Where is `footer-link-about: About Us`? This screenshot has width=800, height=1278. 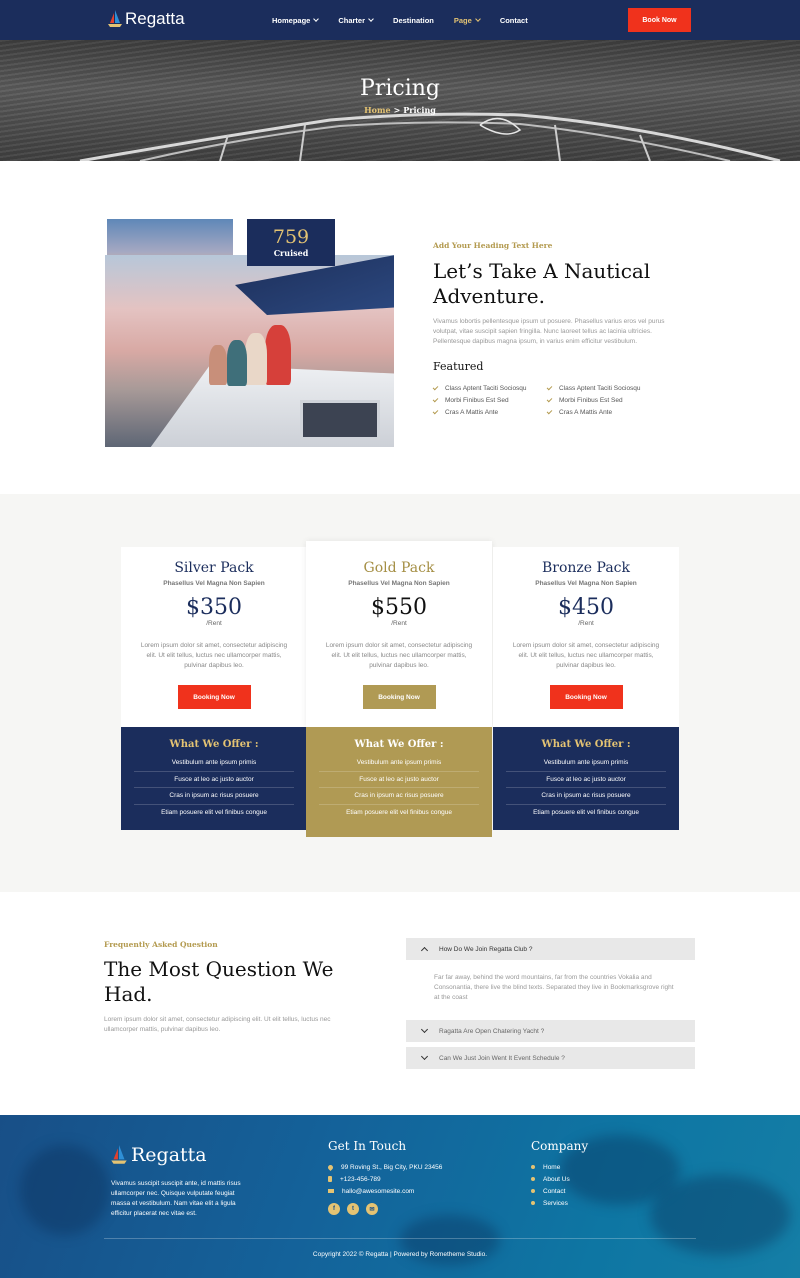 footer-link-about: About Us is located at coordinates (550, 1179).